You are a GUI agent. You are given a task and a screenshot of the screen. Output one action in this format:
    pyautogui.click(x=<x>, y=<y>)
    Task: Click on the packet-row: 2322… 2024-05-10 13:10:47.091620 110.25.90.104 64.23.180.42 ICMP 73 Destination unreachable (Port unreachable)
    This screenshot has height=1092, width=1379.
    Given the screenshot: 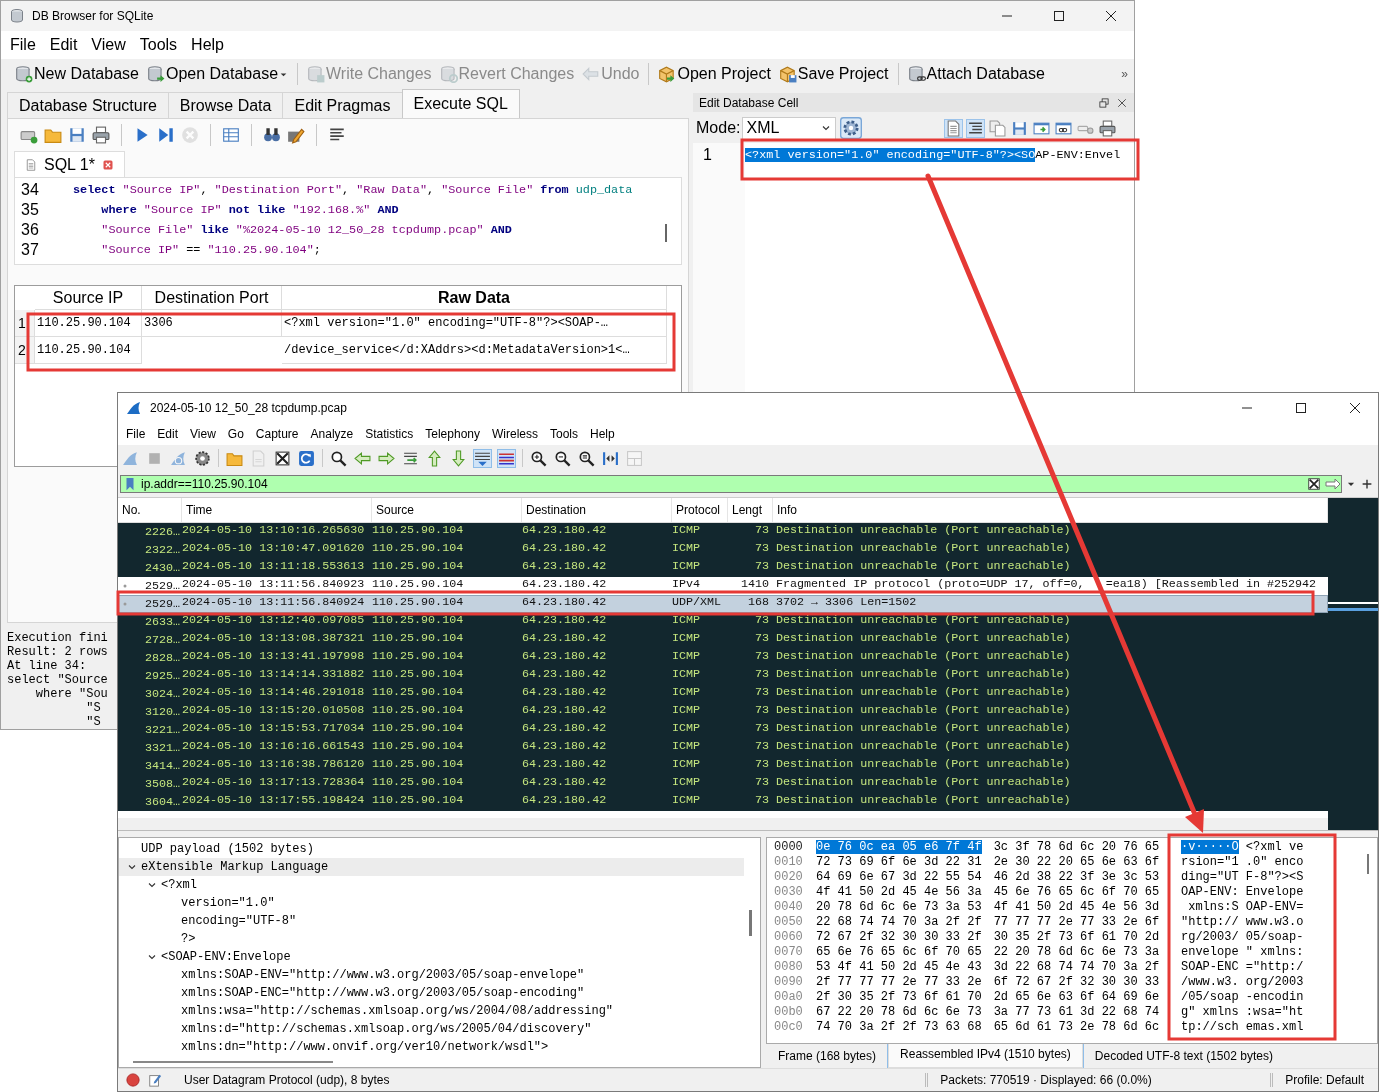 What is the action you would take?
    pyautogui.click(x=723, y=550)
    